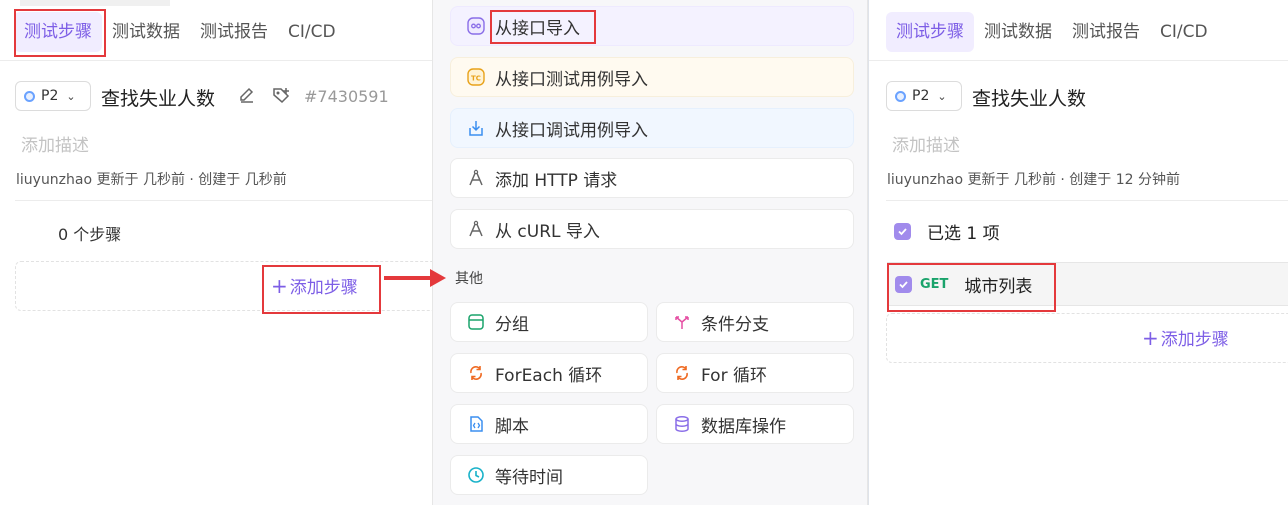  What do you see at coordinates (476, 128) in the screenshot?
I see `debug-case-icon` at bounding box center [476, 128].